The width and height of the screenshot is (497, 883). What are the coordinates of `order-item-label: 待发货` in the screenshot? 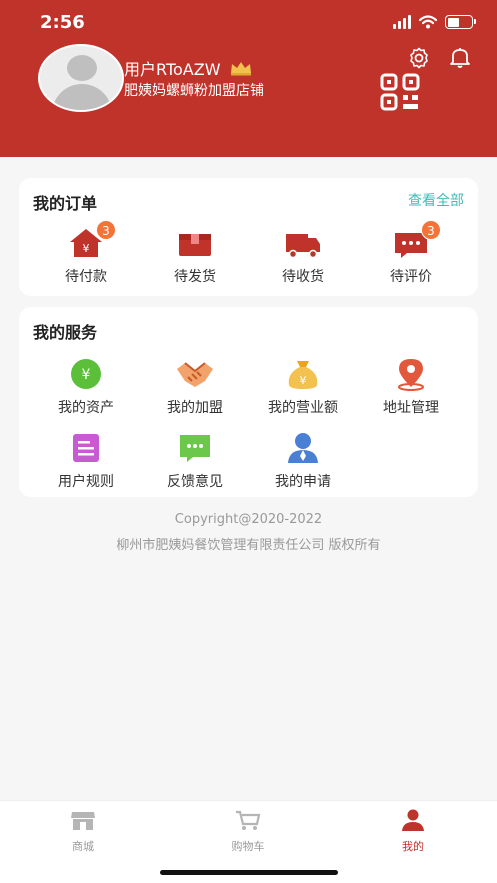 It's located at (195, 277).